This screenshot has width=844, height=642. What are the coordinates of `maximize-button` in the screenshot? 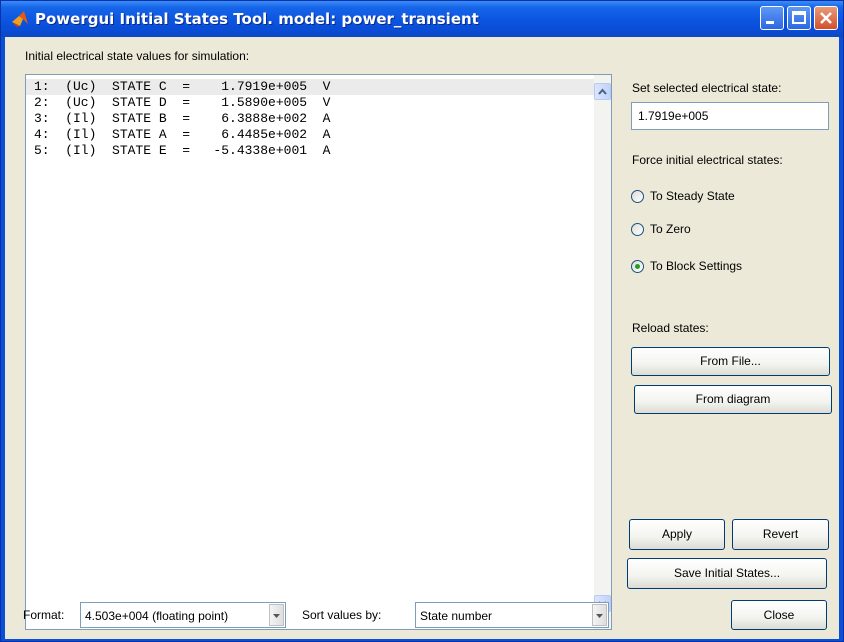 It's located at (799, 18).